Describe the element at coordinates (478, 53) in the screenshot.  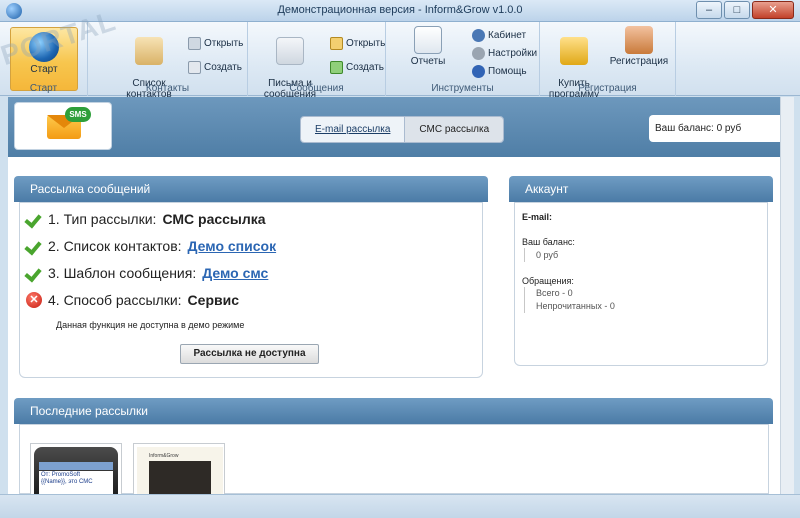
I see `gear-icon` at that location.